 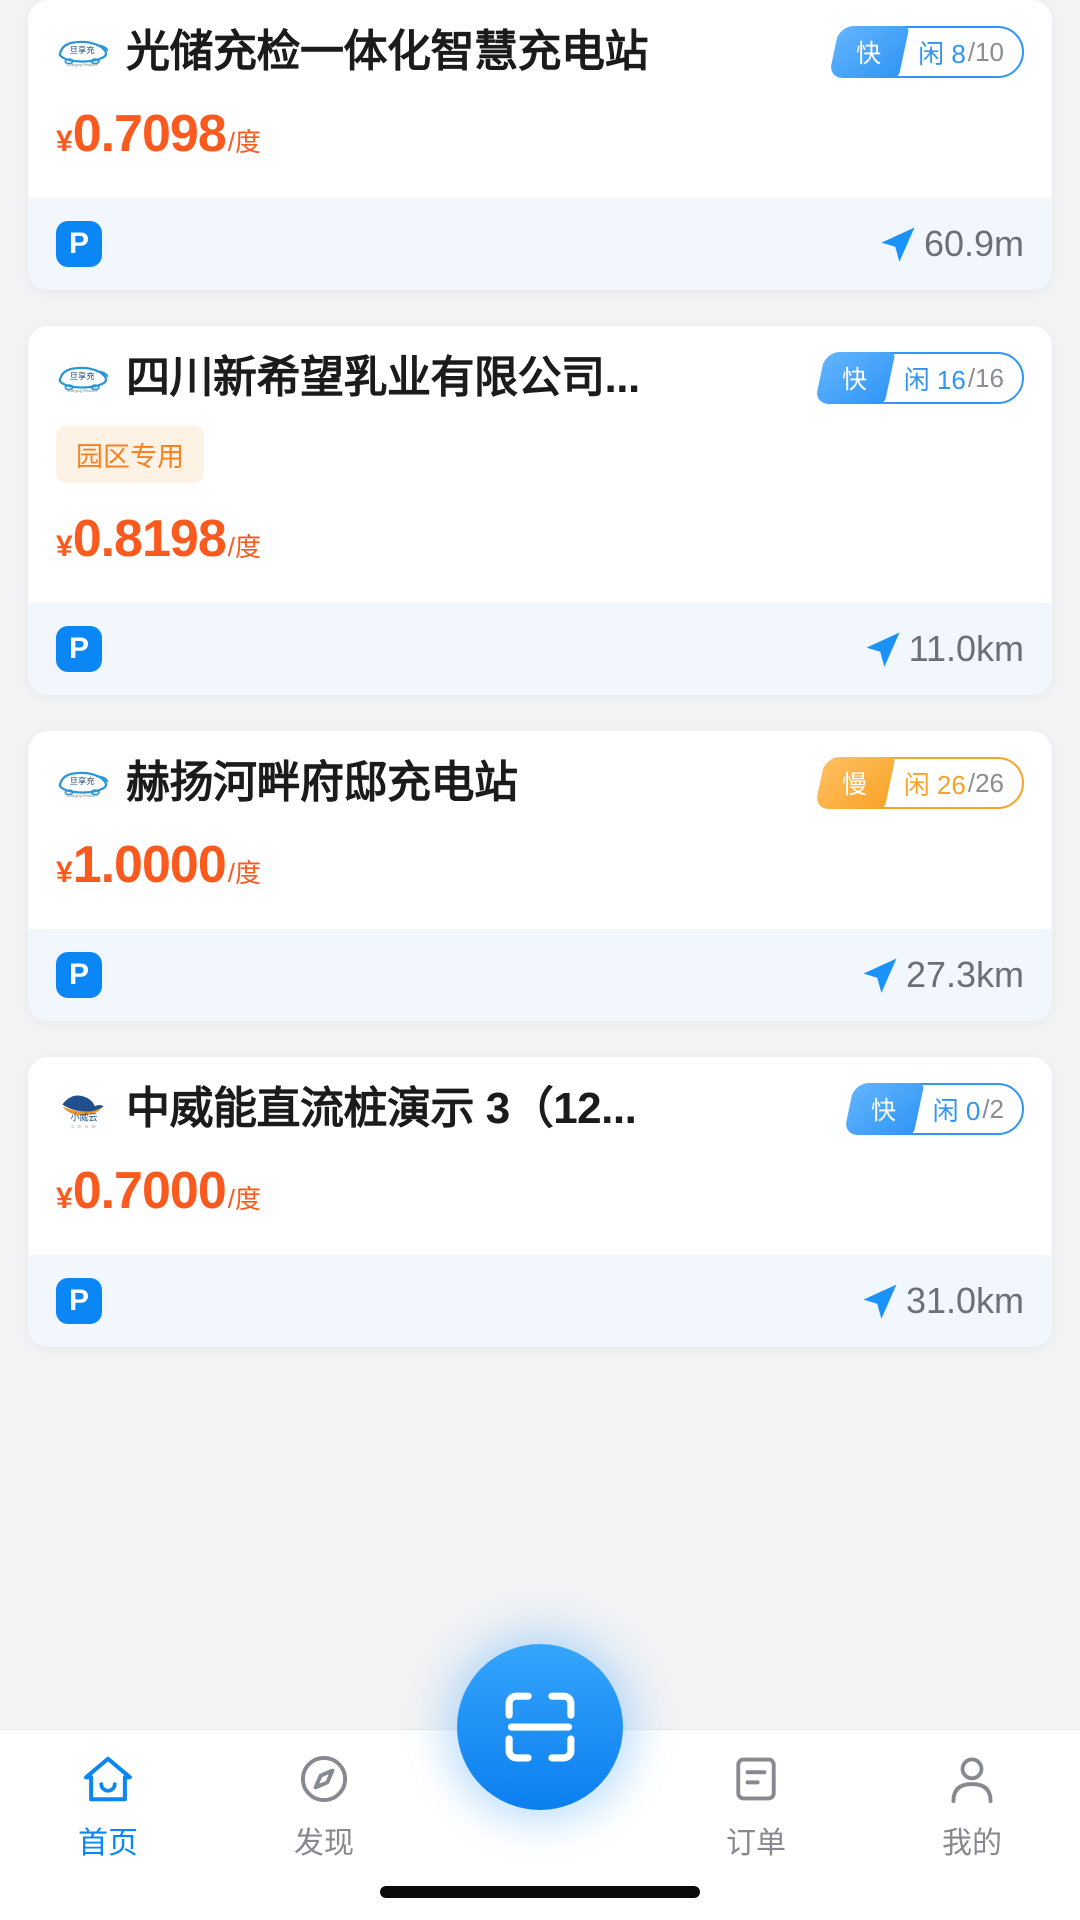 I want to click on tab-label: 订单, so click(x=756, y=1843).